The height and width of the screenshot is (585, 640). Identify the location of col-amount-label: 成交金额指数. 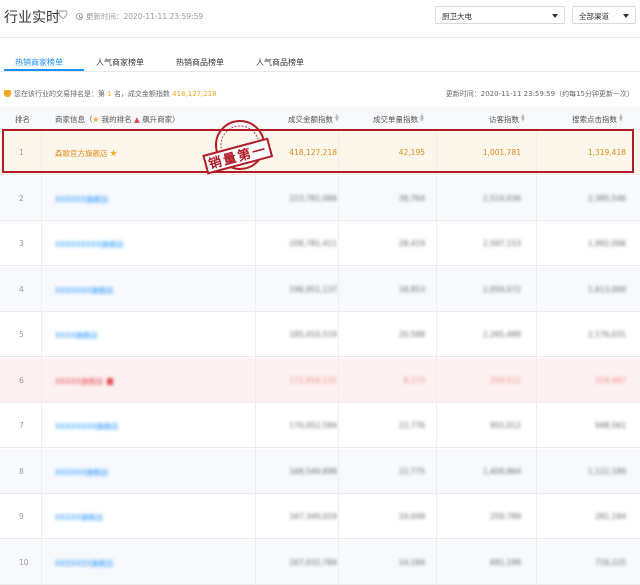
(310, 119).